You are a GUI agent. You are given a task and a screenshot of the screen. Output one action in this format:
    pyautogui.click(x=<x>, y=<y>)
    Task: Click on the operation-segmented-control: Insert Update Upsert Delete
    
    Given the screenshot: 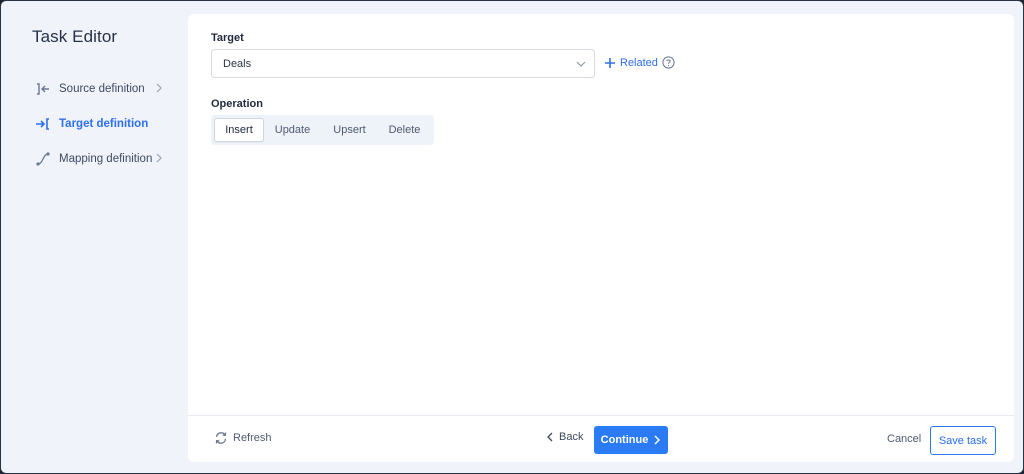 What is the action you would take?
    pyautogui.click(x=322, y=130)
    